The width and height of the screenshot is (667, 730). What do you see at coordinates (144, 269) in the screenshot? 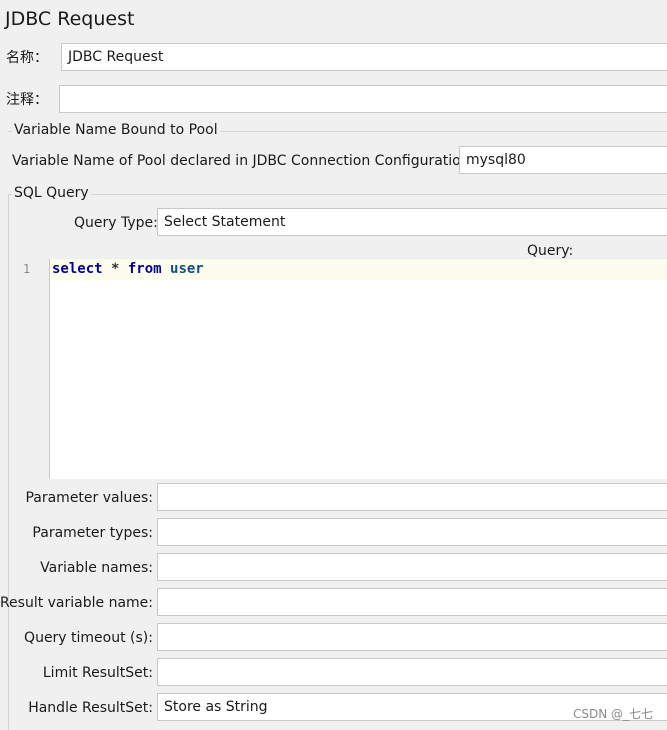
I see `code-keyword-from: from` at bounding box center [144, 269].